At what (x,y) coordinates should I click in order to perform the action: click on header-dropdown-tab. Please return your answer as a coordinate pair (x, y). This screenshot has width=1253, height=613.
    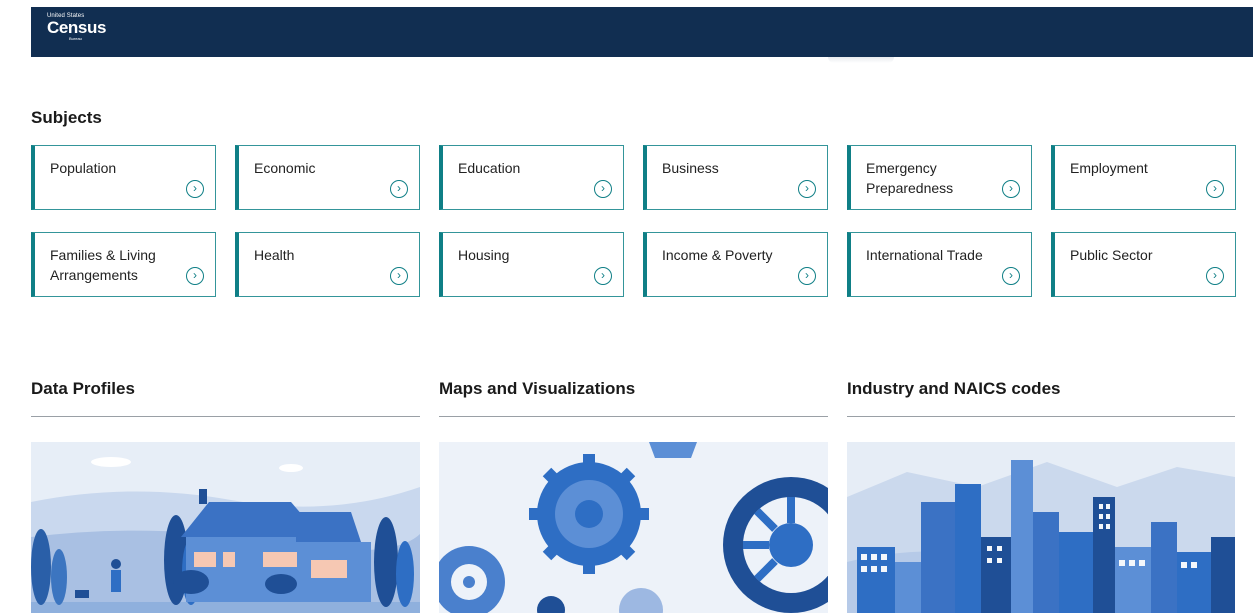
    Looking at the image, I should click on (861, 60).